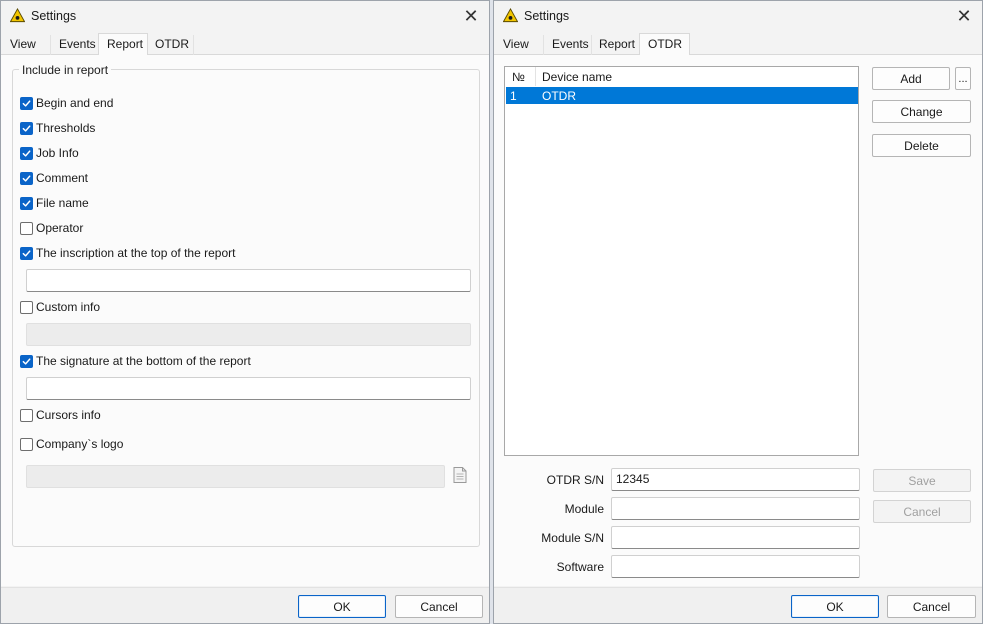 The height and width of the screenshot is (624, 983). Describe the element at coordinates (248, 334) in the screenshot. I see `custom-info-input` at that location.